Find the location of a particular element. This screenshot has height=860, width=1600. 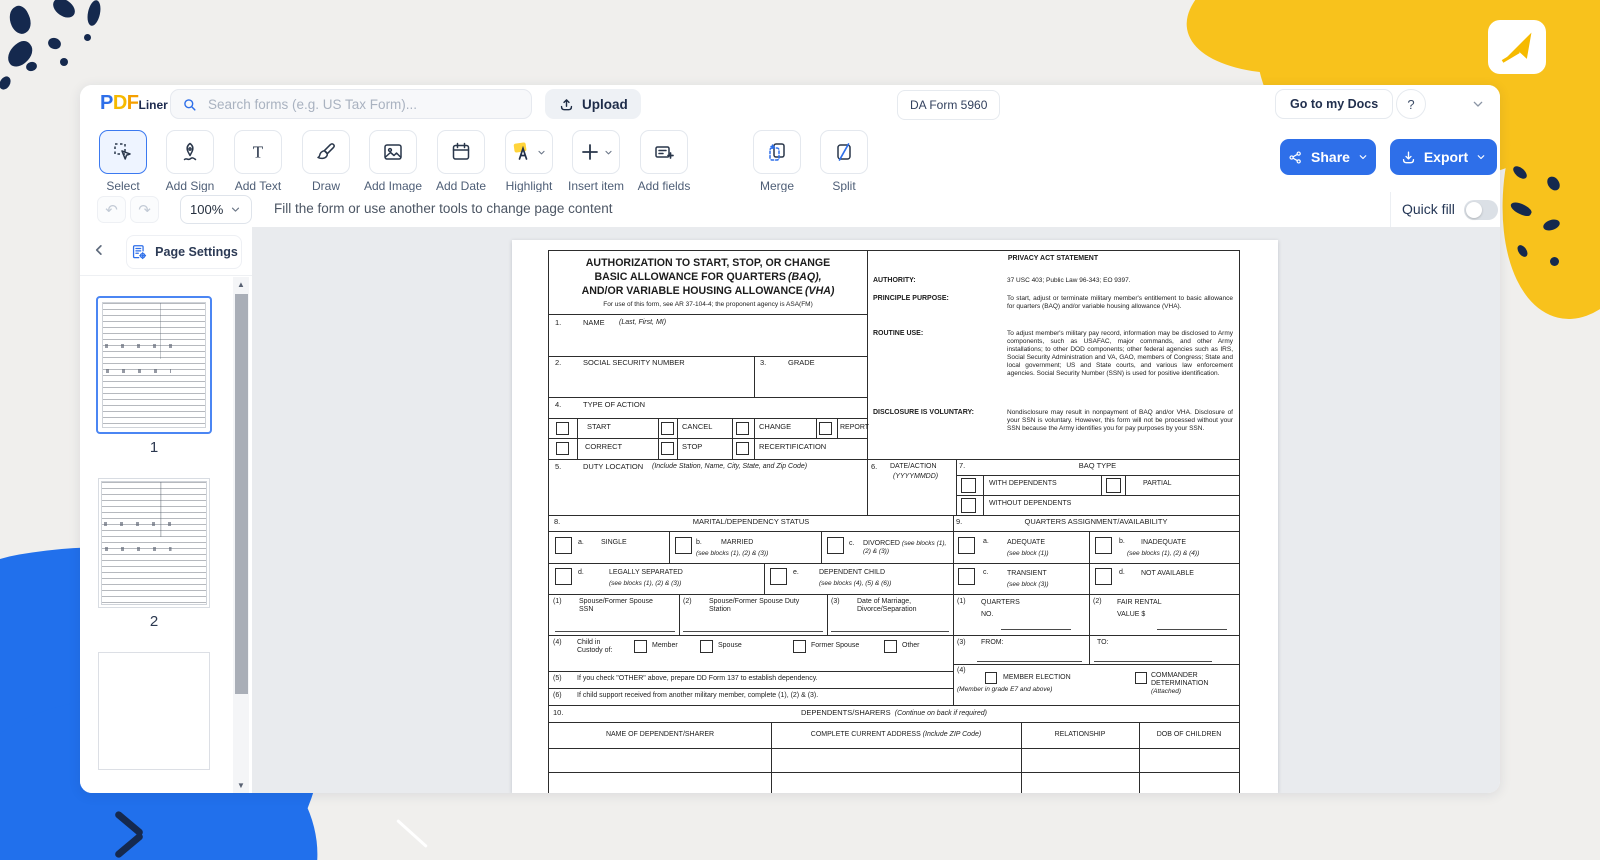

privacy-text: 37 USC 403; Public Law 96-343; EO 9397. is located at coordinates (1069, 280).